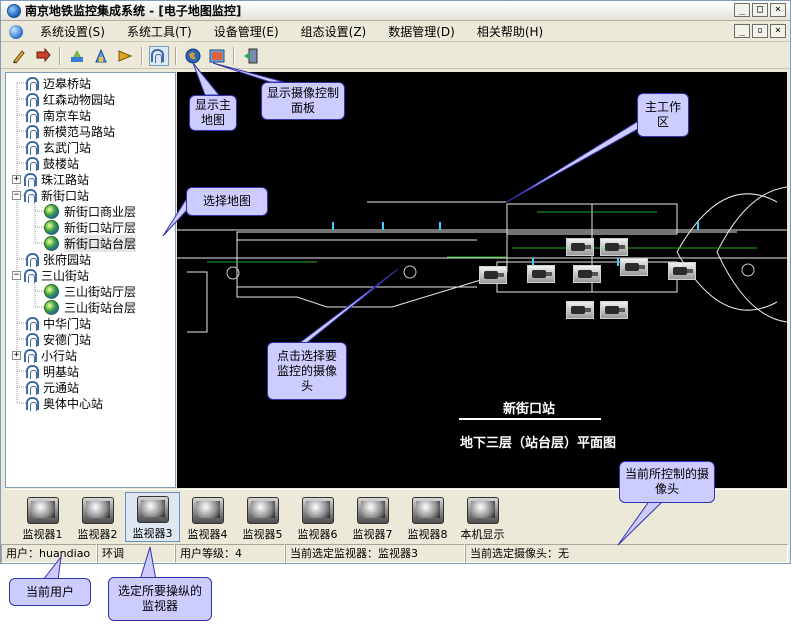 The height and width of the screenshot is (624, 791). Describe the element at coordinates (67, 115) in the screenshot. I see `tree-node-label: 南京车站` at that location.